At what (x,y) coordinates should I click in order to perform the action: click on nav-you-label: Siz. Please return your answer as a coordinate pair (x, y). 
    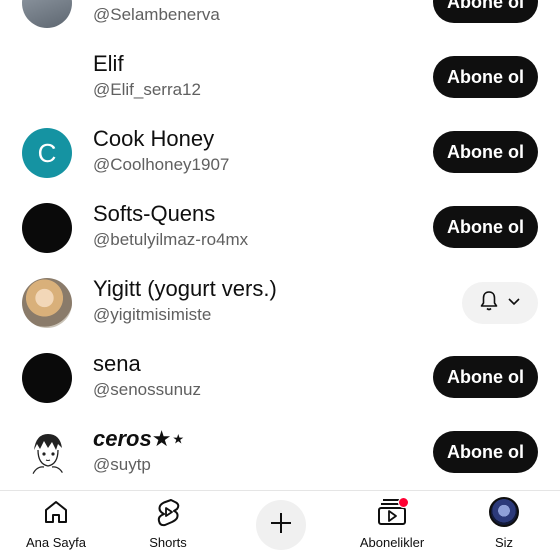
    Looking at the image, I should click on (504, 542).